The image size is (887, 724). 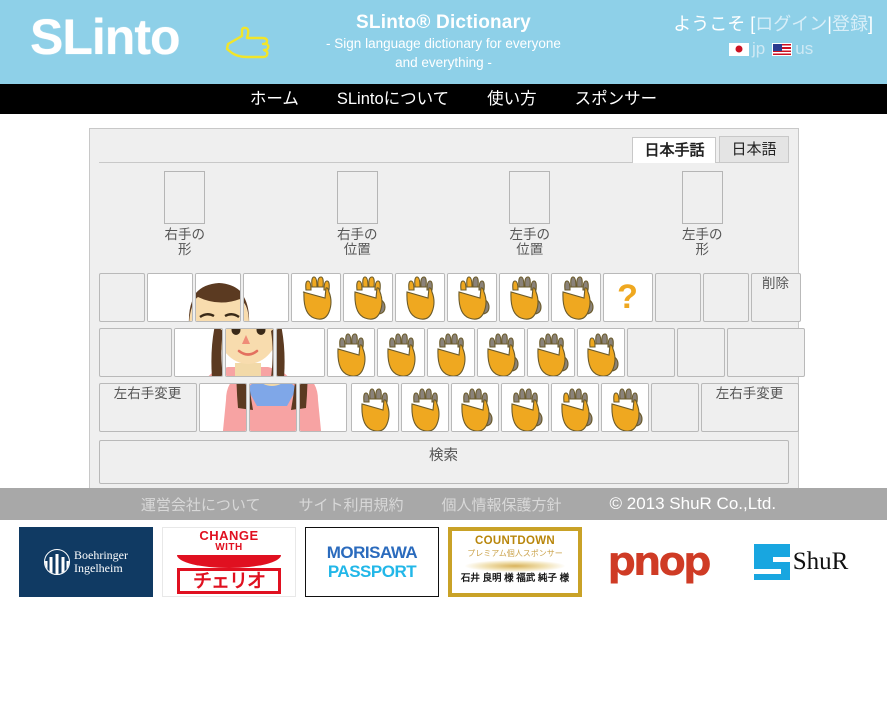 What do you see at coordinates (658, 562) in the screenshot?
I see `sponsor-pnop: pnop` at bounding box center [658, 562].